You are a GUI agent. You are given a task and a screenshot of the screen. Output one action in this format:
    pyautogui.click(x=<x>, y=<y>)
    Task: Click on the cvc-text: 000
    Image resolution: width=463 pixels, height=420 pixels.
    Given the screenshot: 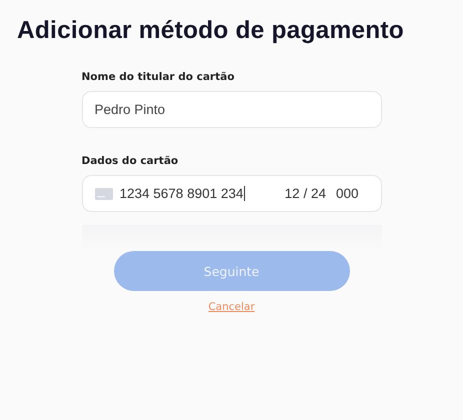 What is the action you would take?
    pyautogui.click(x=347, y=193)
    